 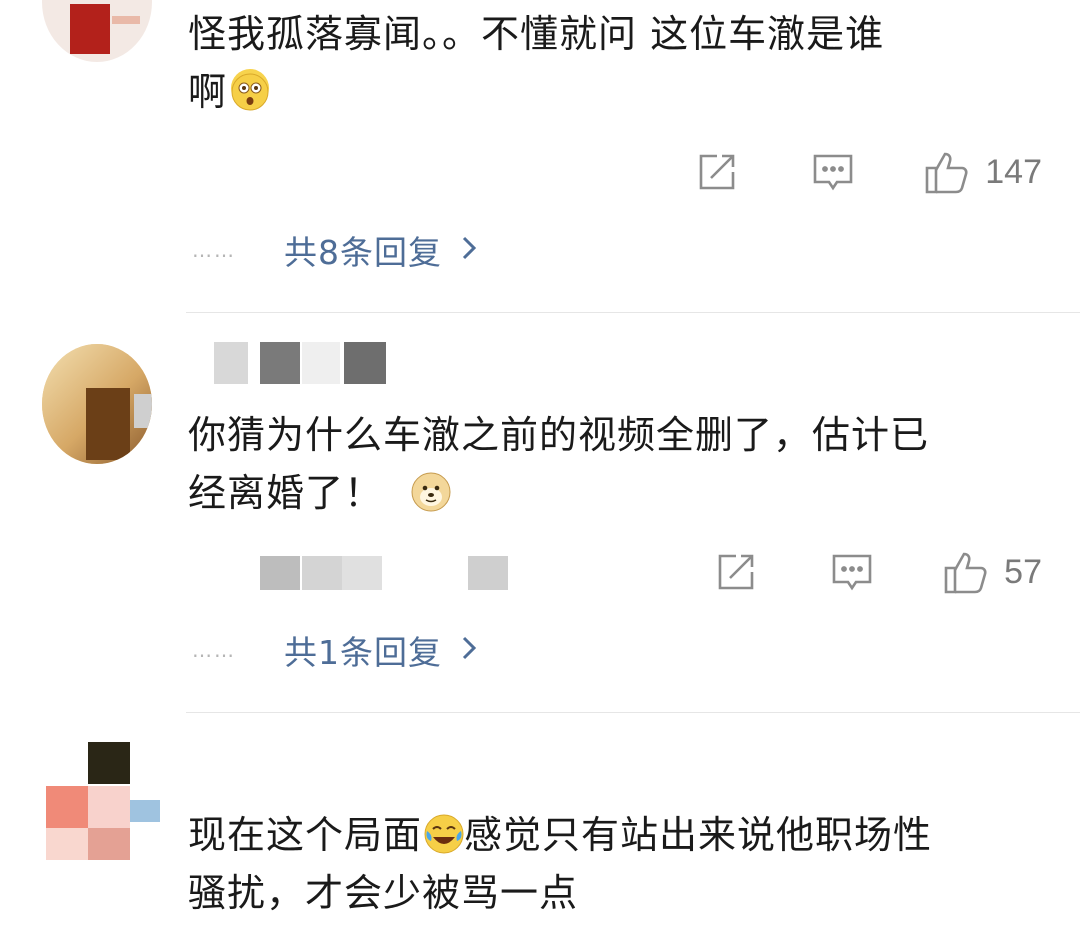 What do you see at coordinates (250, 90) in the screenshot?
I see `shocked-face-emoji` at bounding box center [250, 90].